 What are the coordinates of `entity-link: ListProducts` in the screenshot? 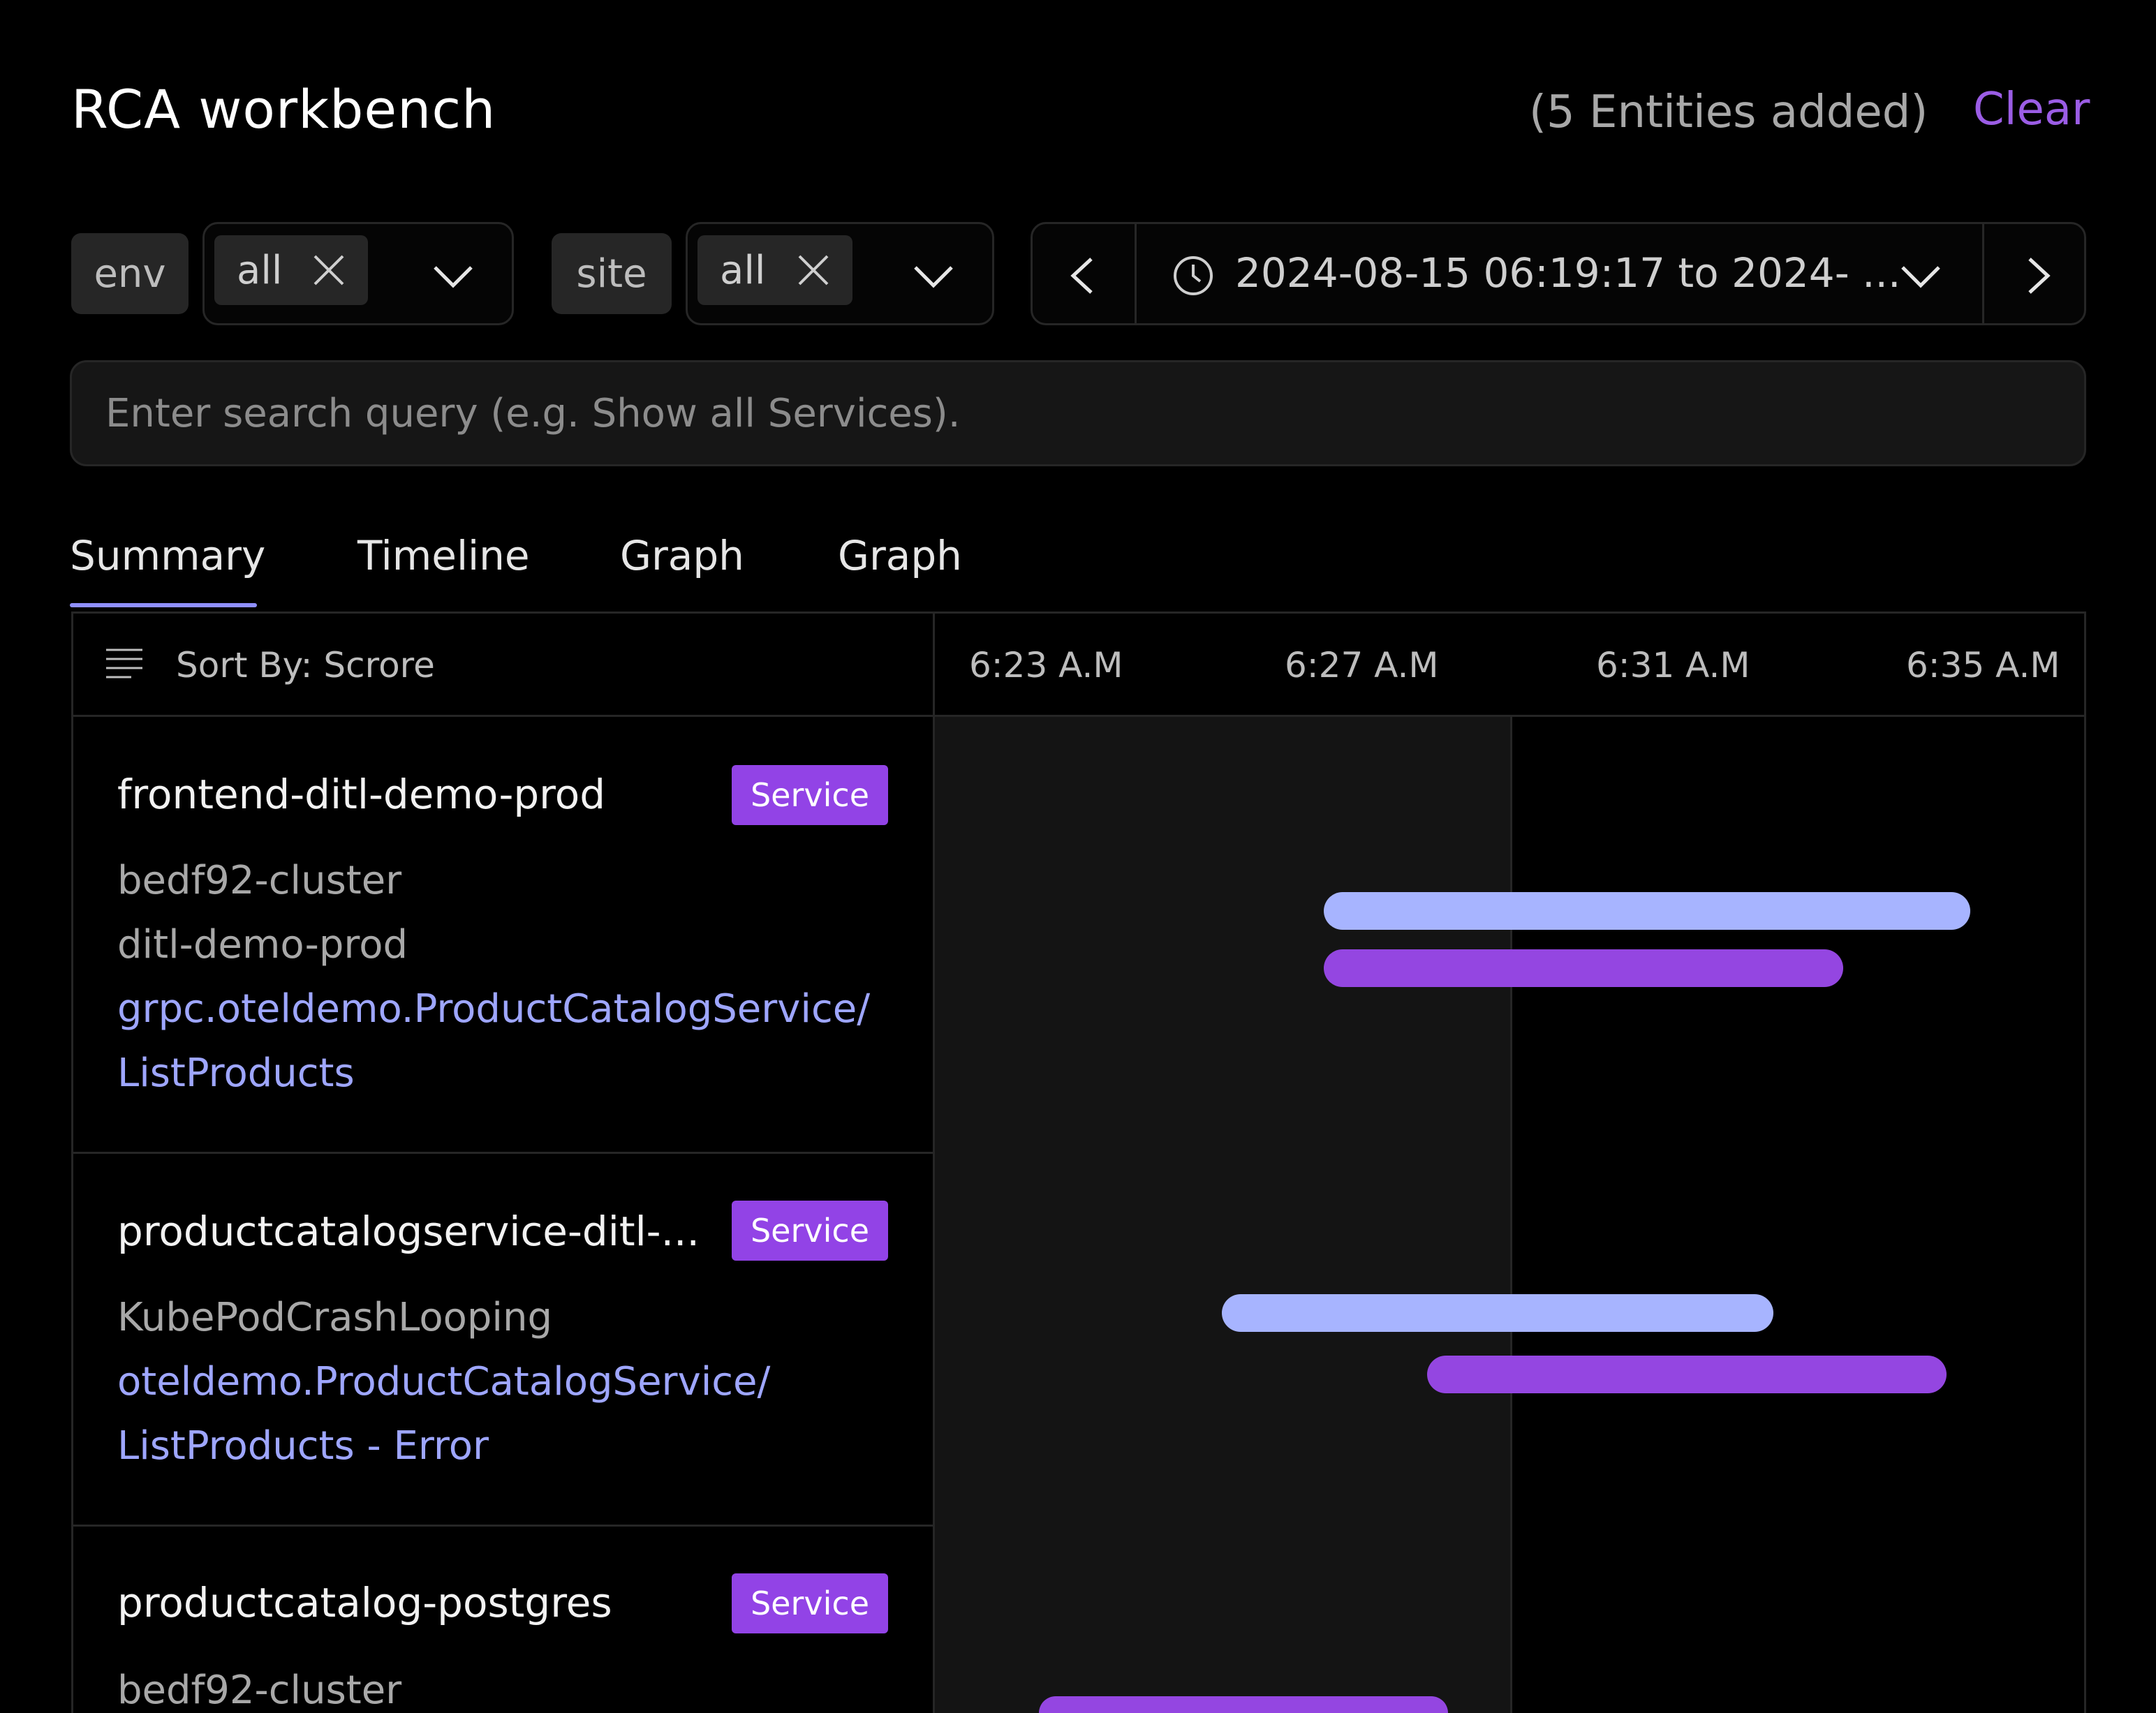 It's located at (236, 1073).